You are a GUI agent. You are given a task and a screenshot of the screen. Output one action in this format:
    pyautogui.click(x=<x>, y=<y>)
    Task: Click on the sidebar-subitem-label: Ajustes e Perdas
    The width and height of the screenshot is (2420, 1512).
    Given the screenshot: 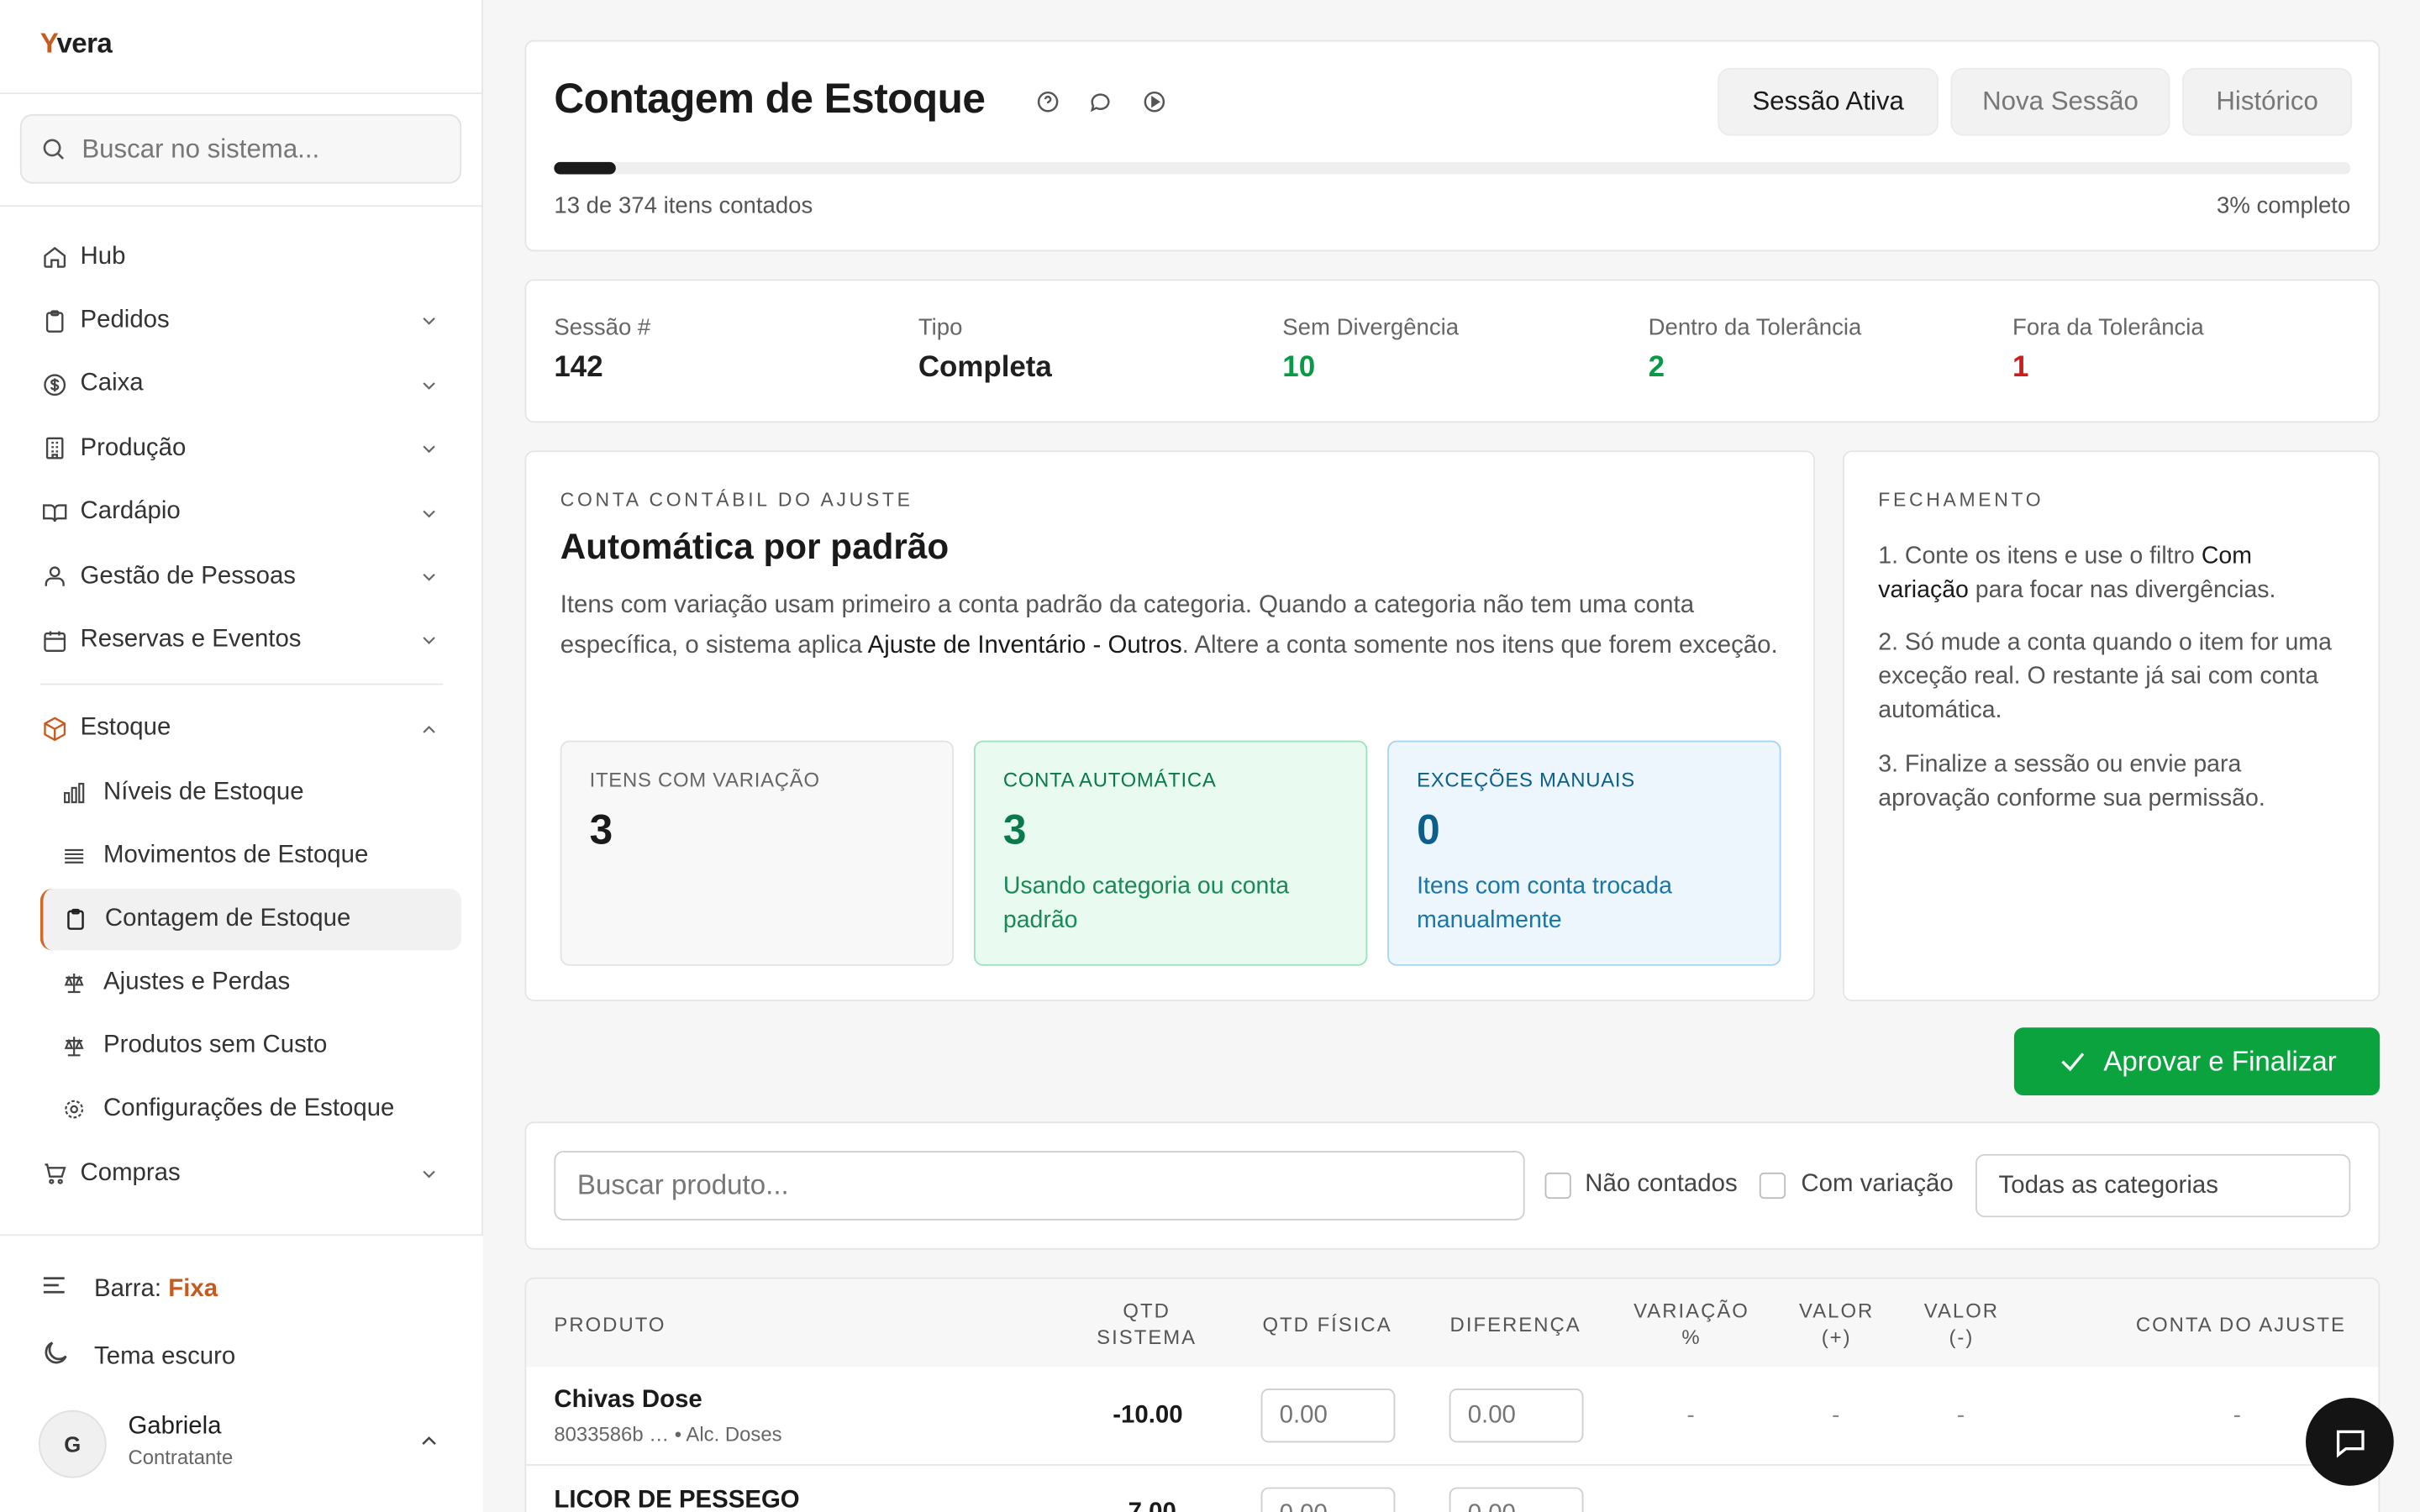 What is the action you would take?
    pyautogui.click(x=197, y=981)
    